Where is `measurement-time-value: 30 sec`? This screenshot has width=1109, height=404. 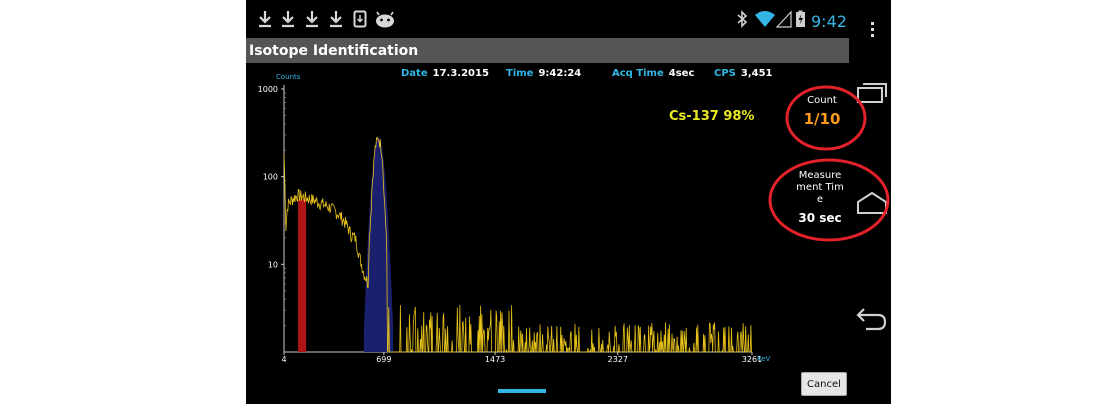 measurement-time-value: 30 sec is located at coordinates (820, 218).